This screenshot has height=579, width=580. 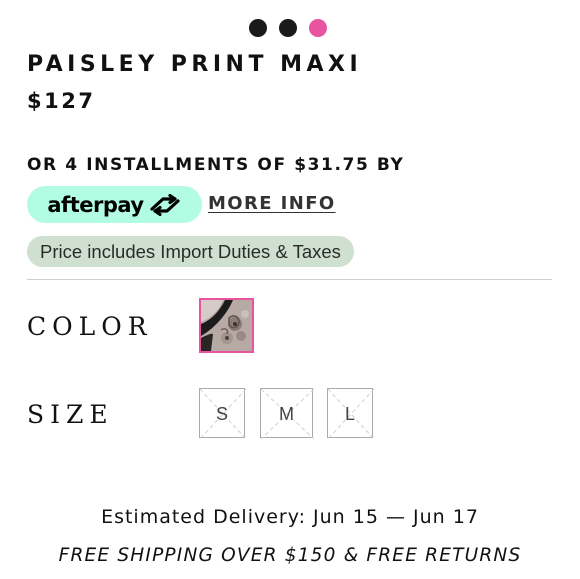 What do you see at coordinates (272, 203) in the screenshot?
I see `more-info-link: MORE INFO` at bounding box center [272, 203].